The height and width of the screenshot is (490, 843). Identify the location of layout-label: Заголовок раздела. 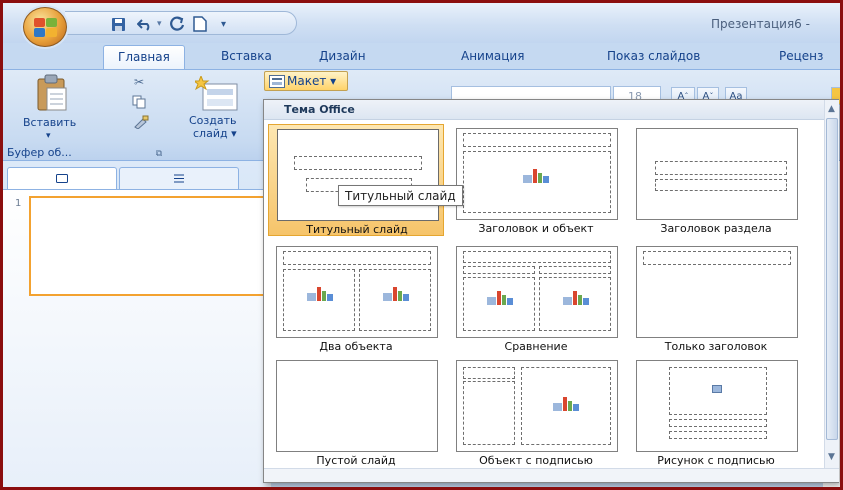
(716, 228).